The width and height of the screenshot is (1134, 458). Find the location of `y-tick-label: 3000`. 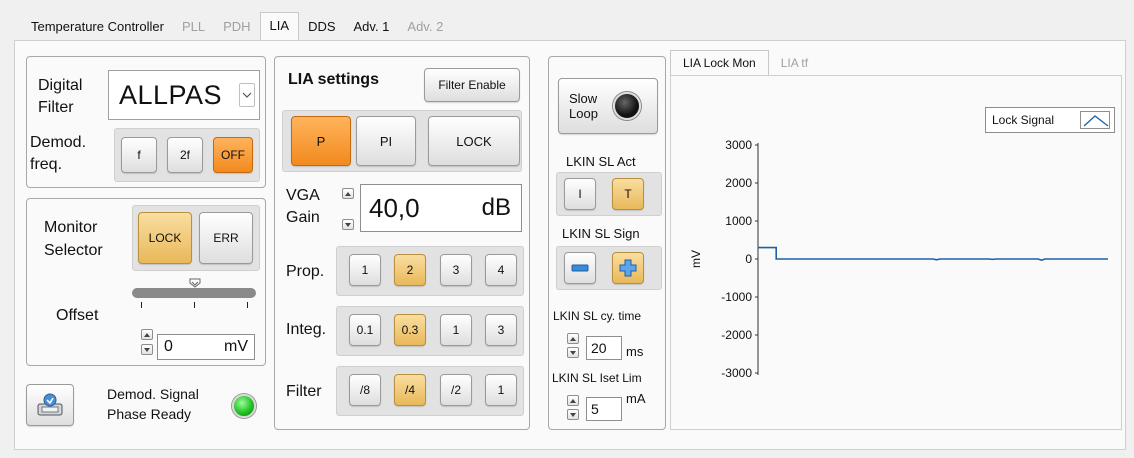

y-tick-label: 3000 is located at coordinates (738, 145).